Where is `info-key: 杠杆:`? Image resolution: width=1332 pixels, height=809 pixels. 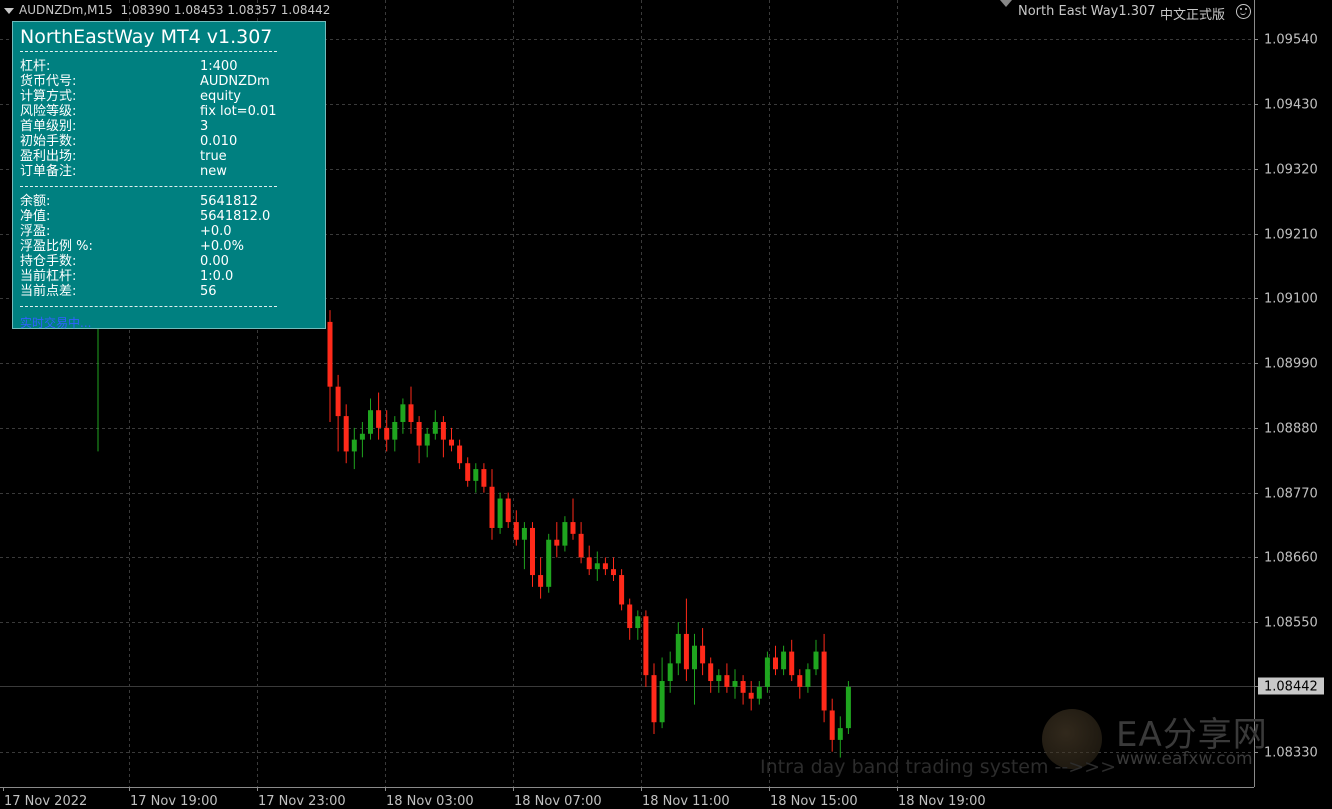
info-key: 杠杆: is located at coordinates (35, 66).